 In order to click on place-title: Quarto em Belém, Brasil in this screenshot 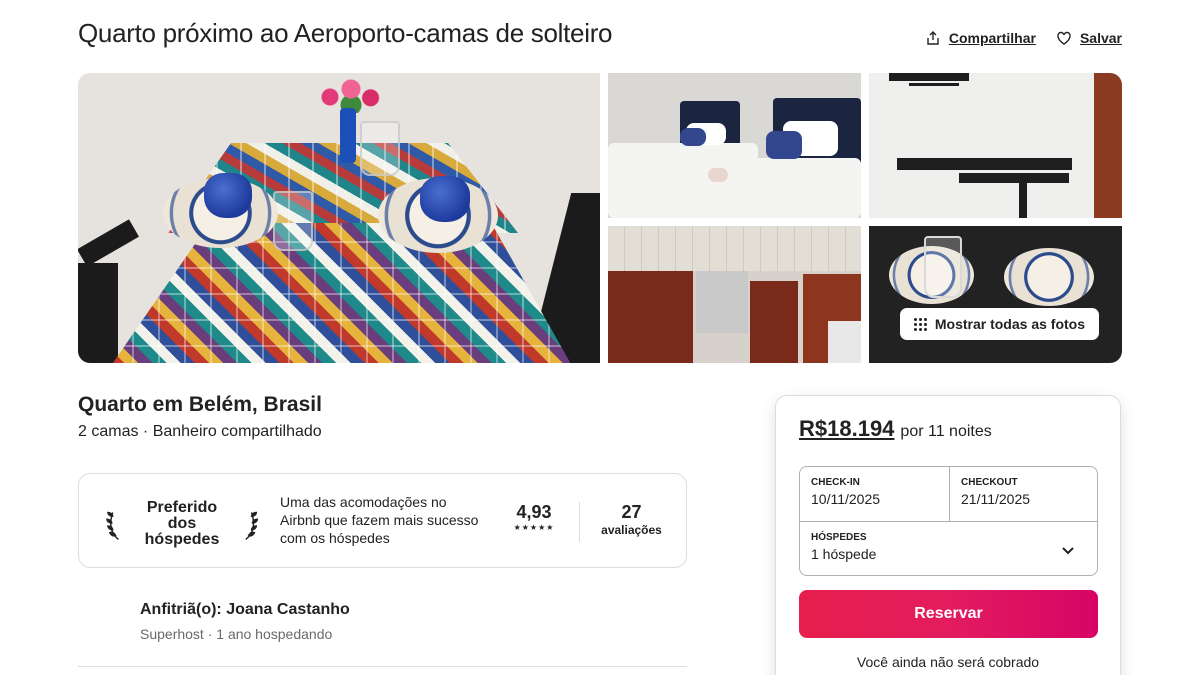, I will do `click(200, 404)`.